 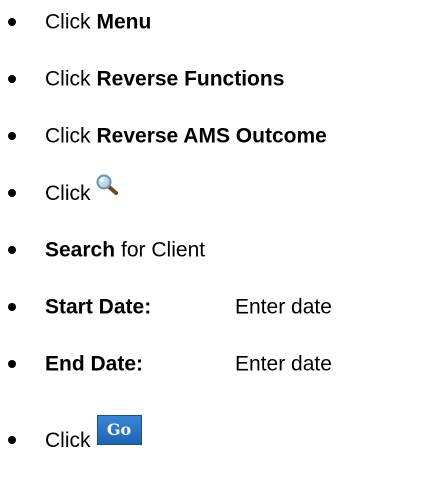 What do you see at coordinates (124, 22) in the screenshot?
I see `menu-label: Menu` at bounding box center [124, 22].